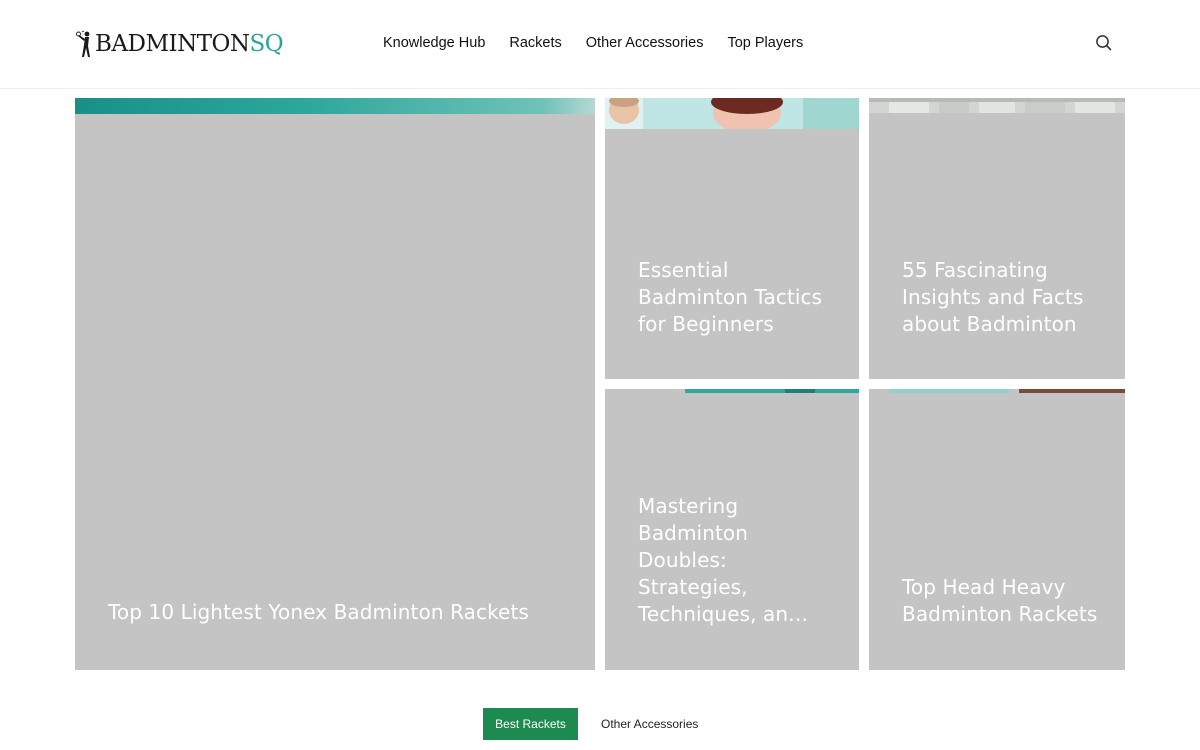 The height and width of the screenshot is (750, 1200). Describe the element at coordinates (989, 324) in the screenshot. I see `post-title-line: about Badminton` at that location.